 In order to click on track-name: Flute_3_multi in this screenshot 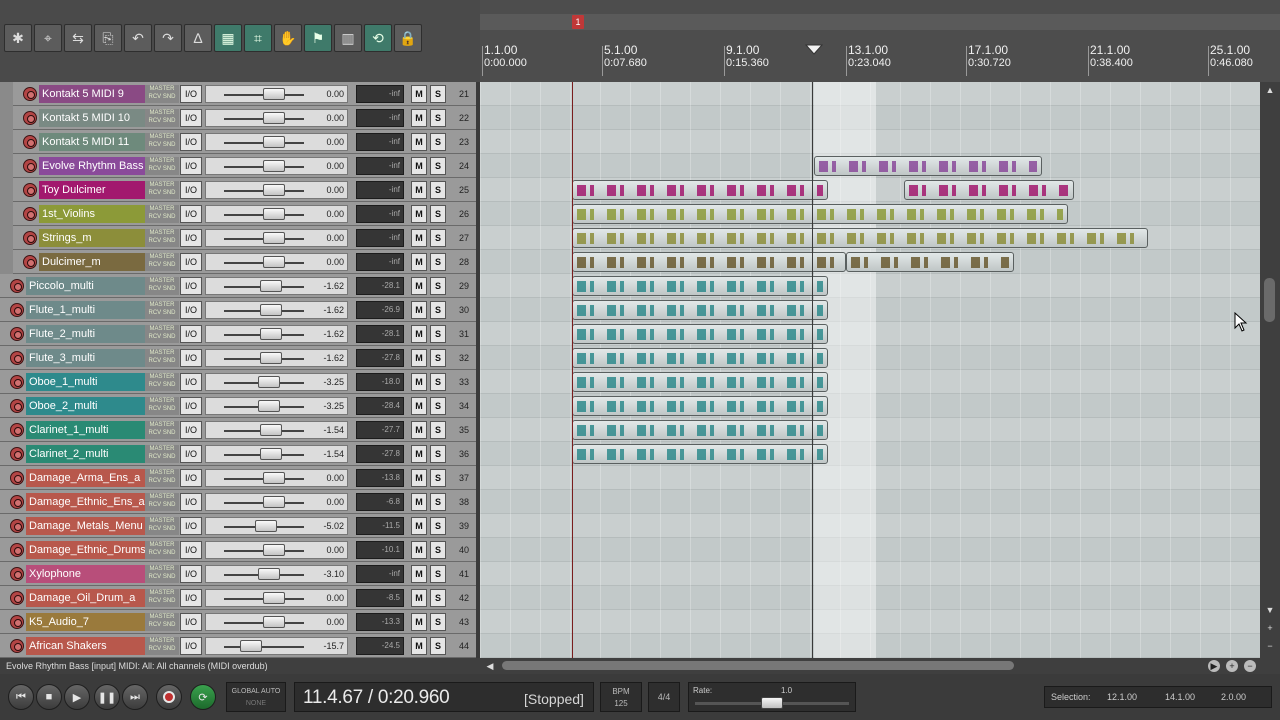, I will do `click(85, 358)`.